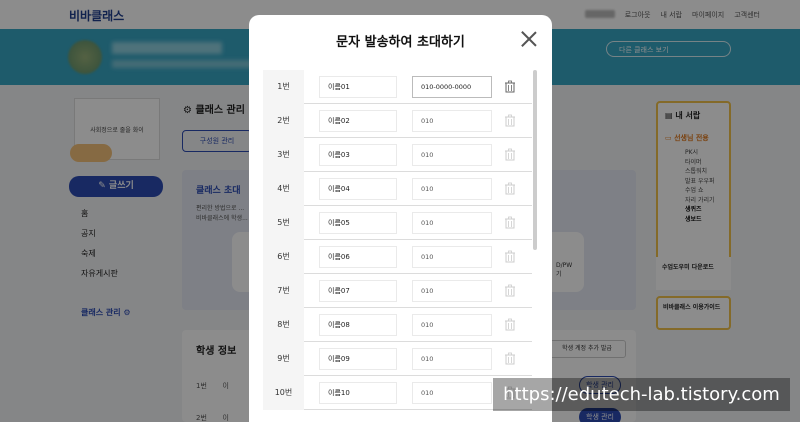 The height and width of the screenshot is (422, 800). What do you see at coordinates (452, 86) in the screenshot?
I see `phone-number-input: 010-0000-0000` at bounding box center [452, 86].